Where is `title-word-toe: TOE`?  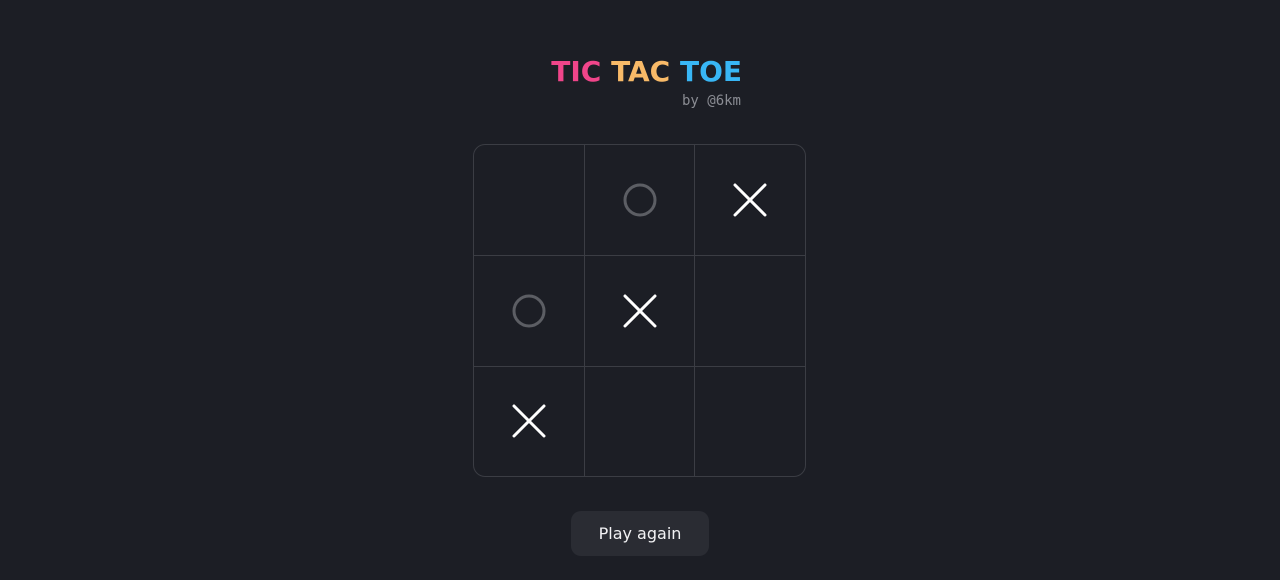 title-word-toe: TOE is located at coordinates (710, 71).